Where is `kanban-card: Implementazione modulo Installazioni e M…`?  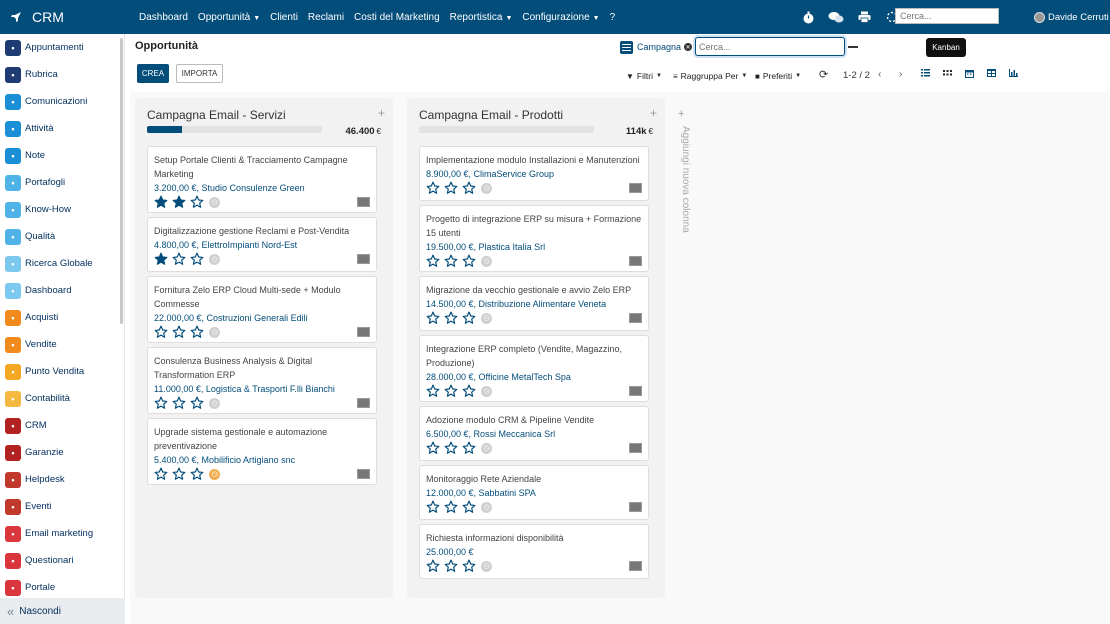 kanban-card: Implementazione modulo Installazioni e M… is located at coordinates (534, 173).